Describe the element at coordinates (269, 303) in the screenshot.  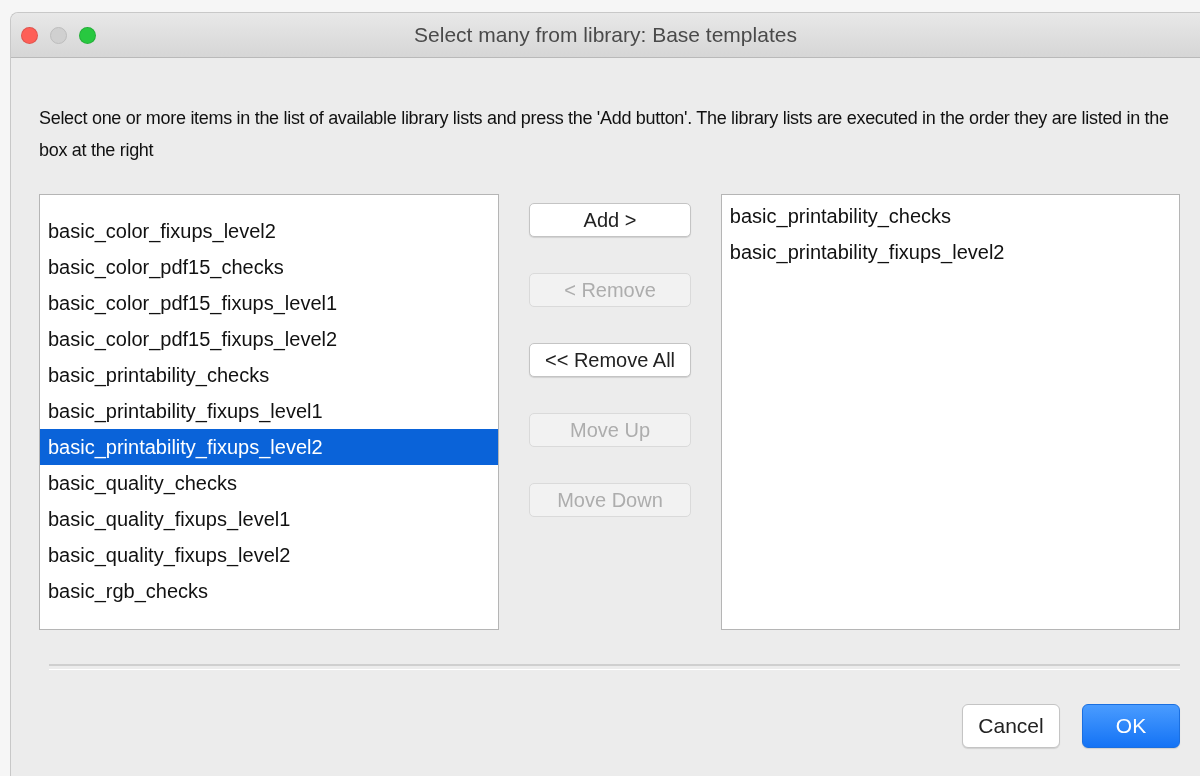
I see `list-item: basic_color_pdf15_fixups_level1` at that location.